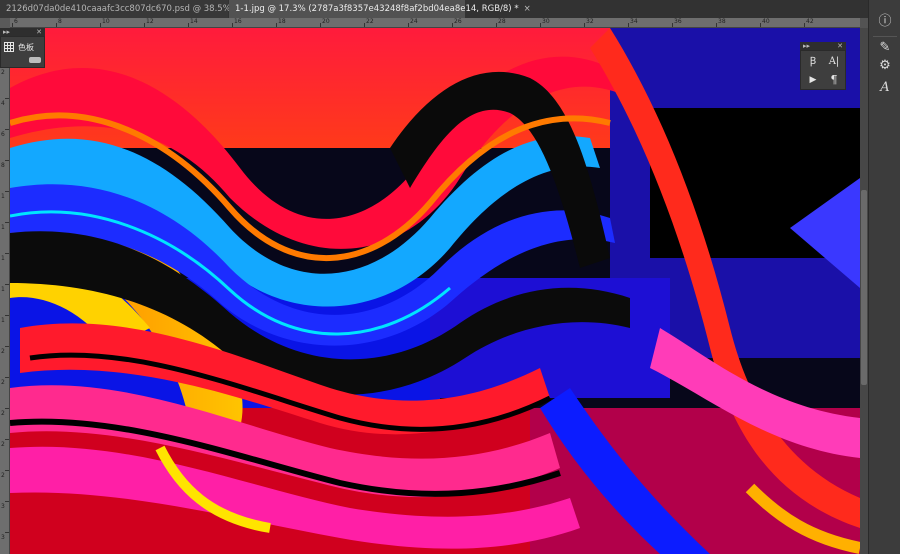  What do you see at coordinates (885, 22) in the screenshot?
I see `info-icon: ⓘ` at bounding box center [885, 22].